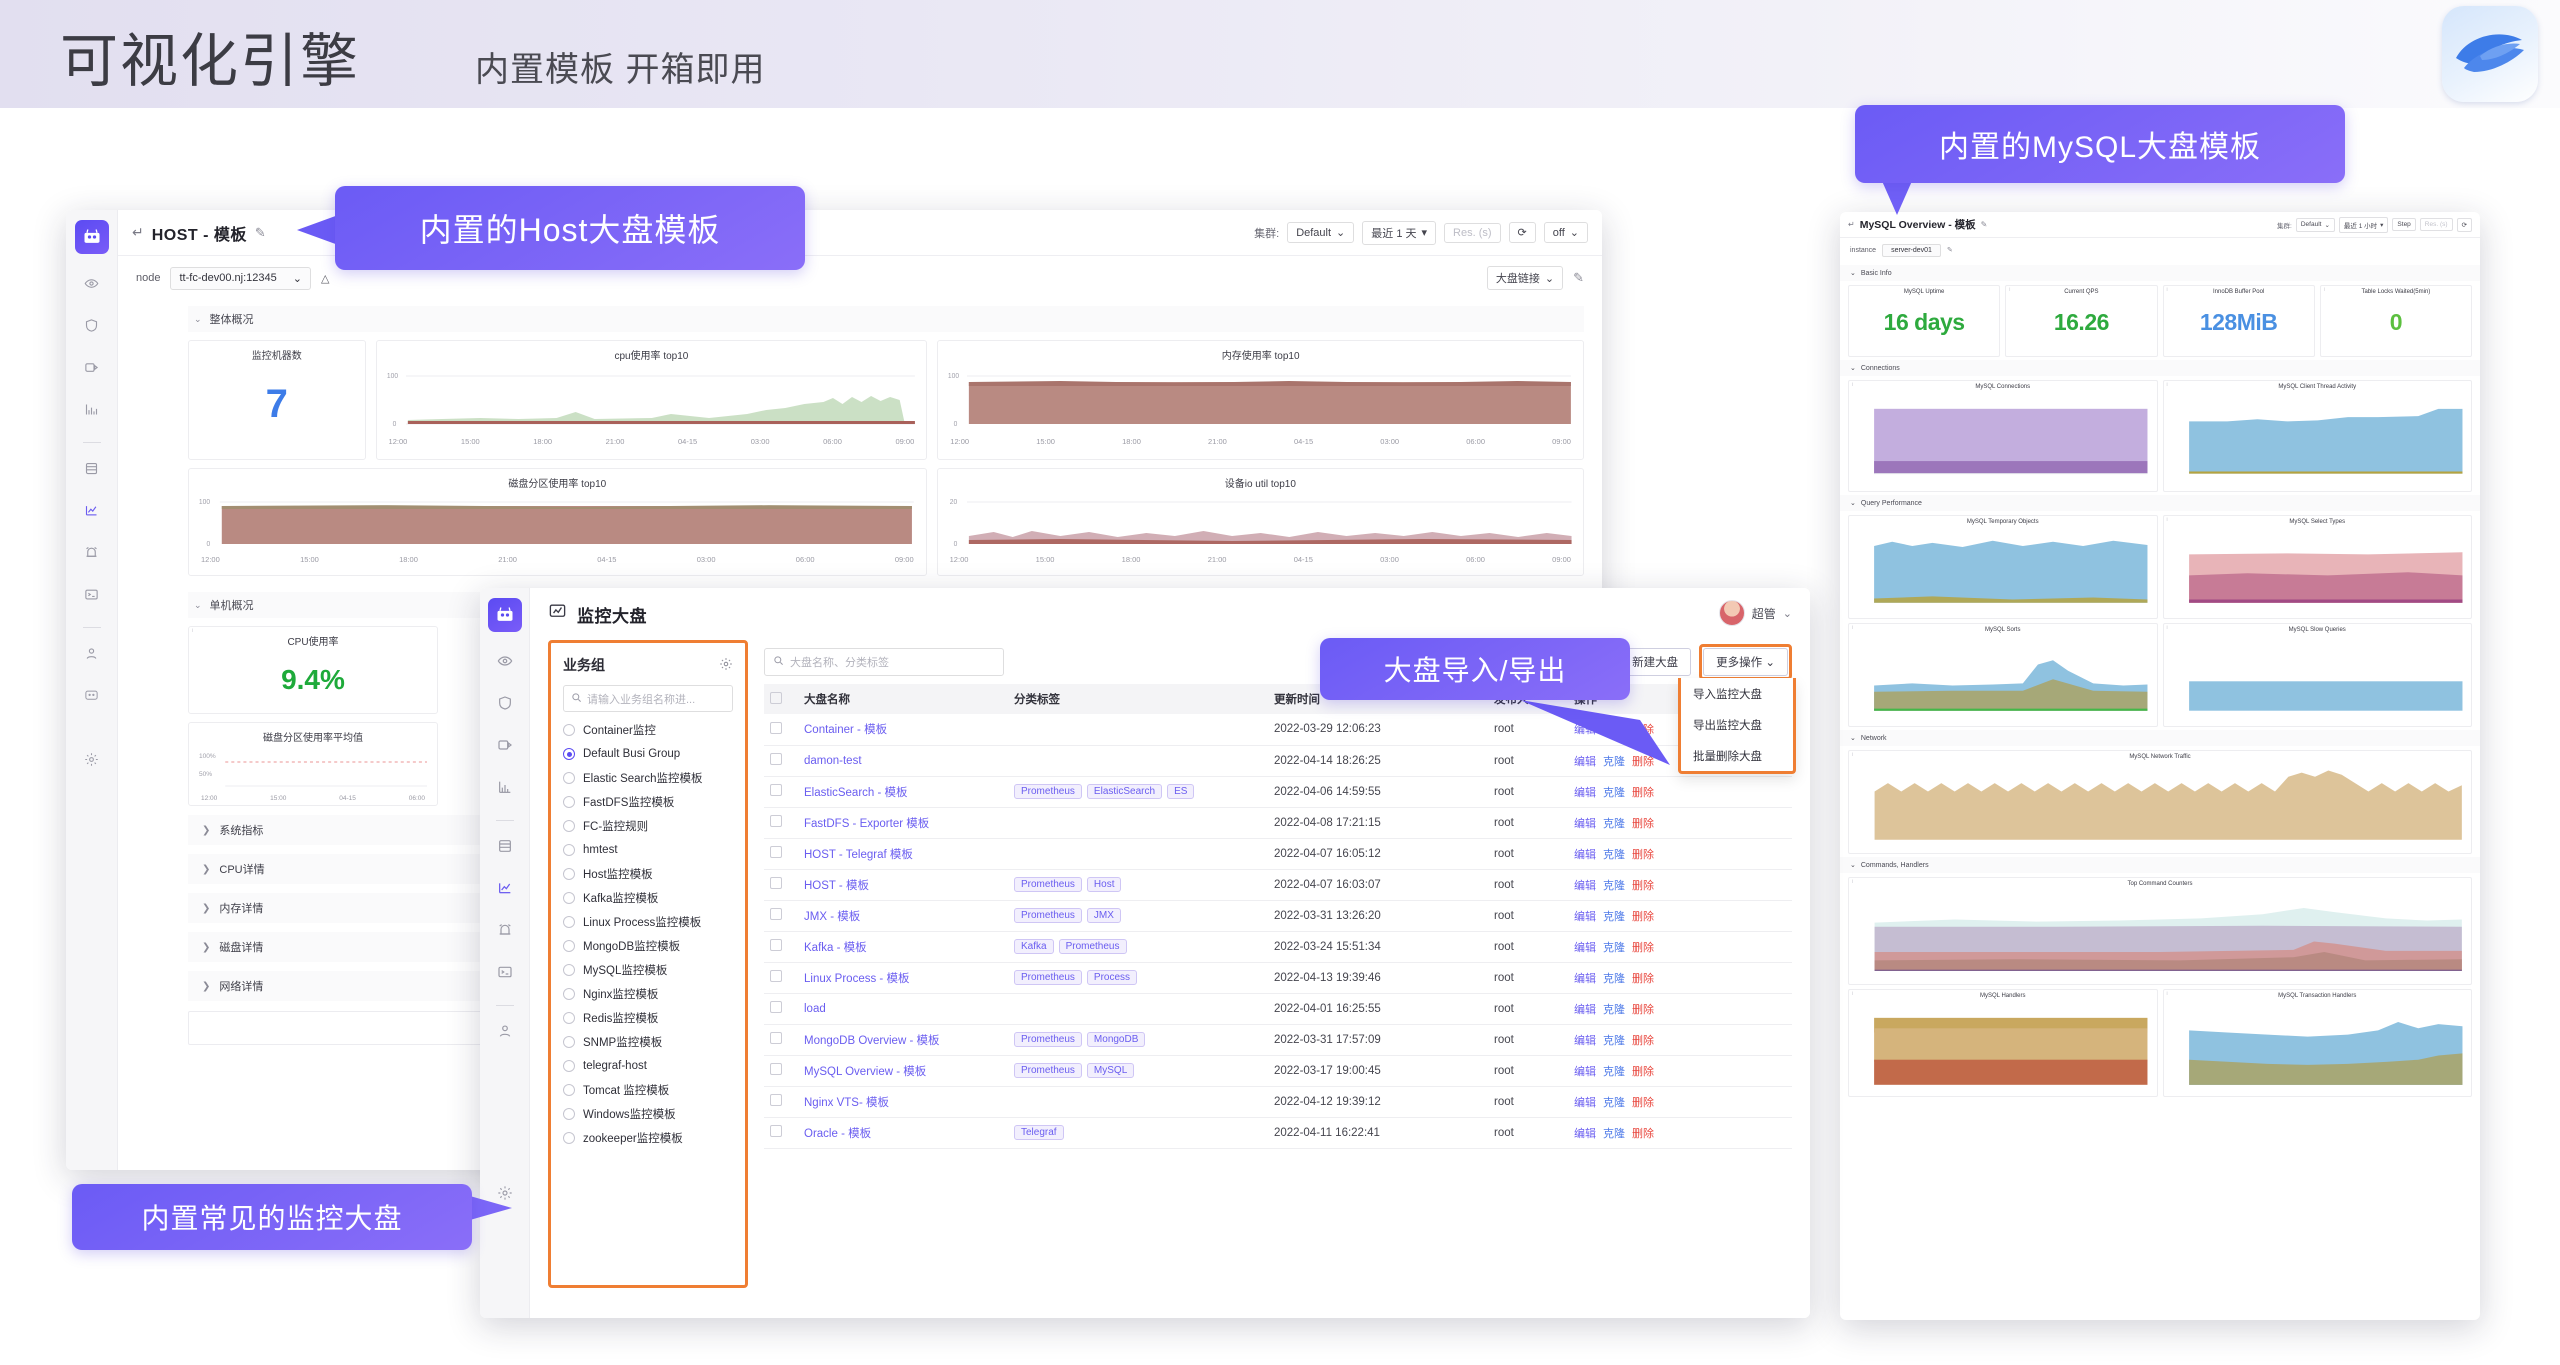 The height and width of the screenshot is (1365, 2560). Describe the element at coordinates (903, 1009) in the screenshot. I see `cell-dashboard-name: load` at that location.